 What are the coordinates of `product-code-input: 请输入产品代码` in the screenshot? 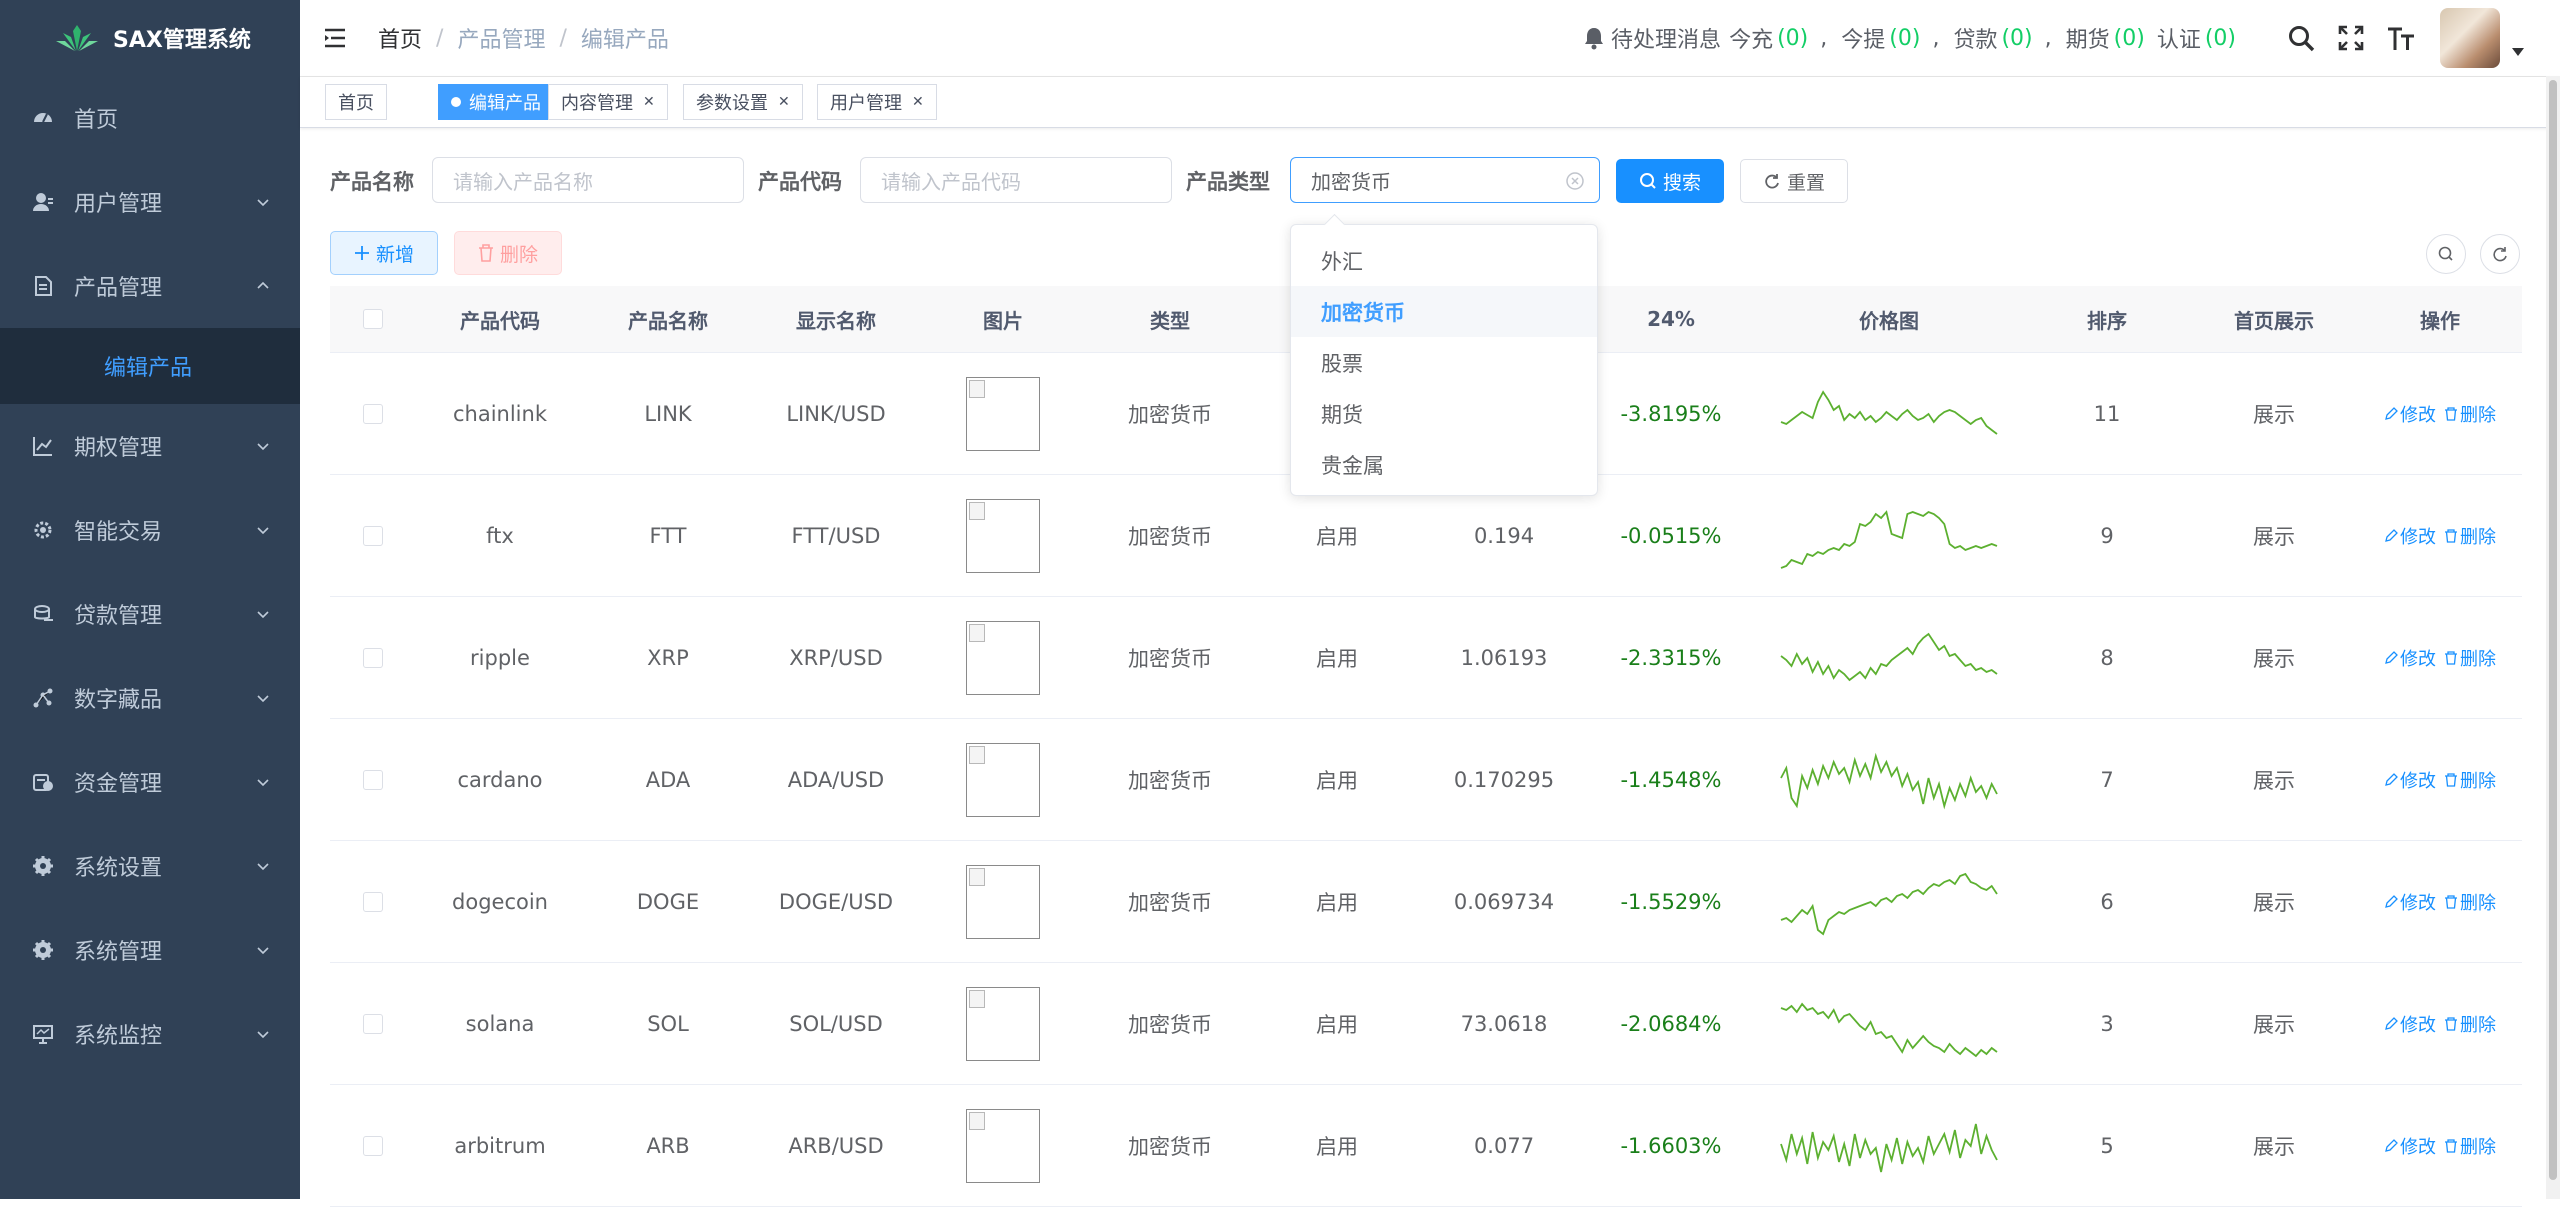 It's located at (1016, 180).